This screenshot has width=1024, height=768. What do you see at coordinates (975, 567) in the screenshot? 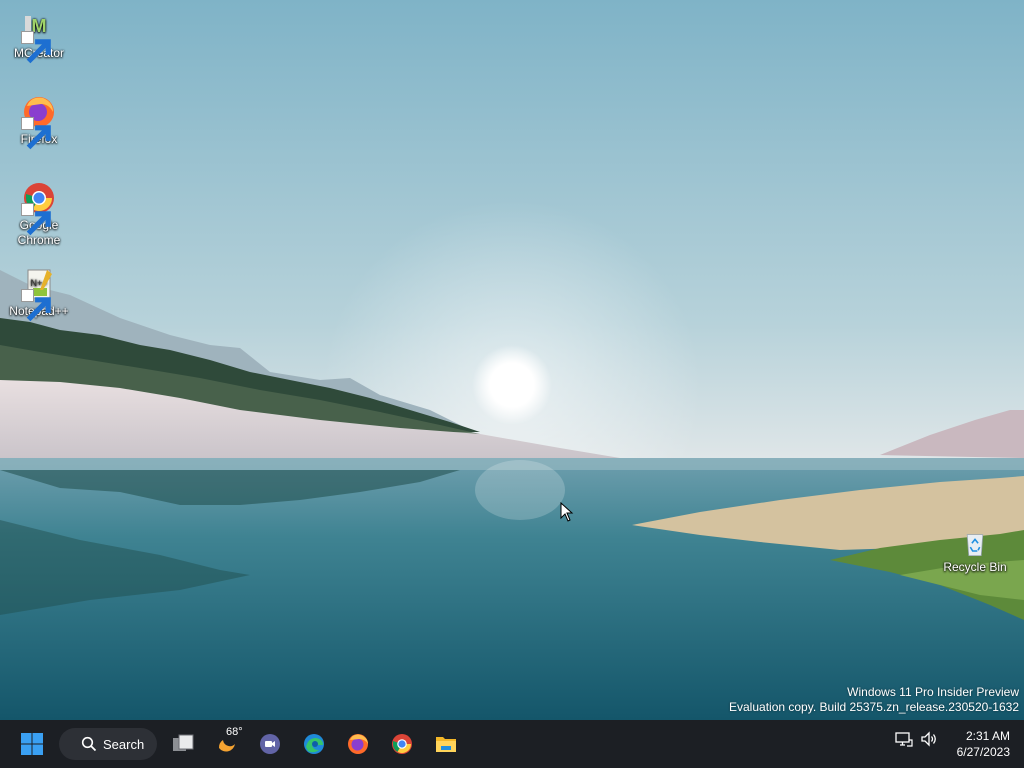
I see `desktop-icon-label: Recycle Bin` at bounding box center [975, 567].